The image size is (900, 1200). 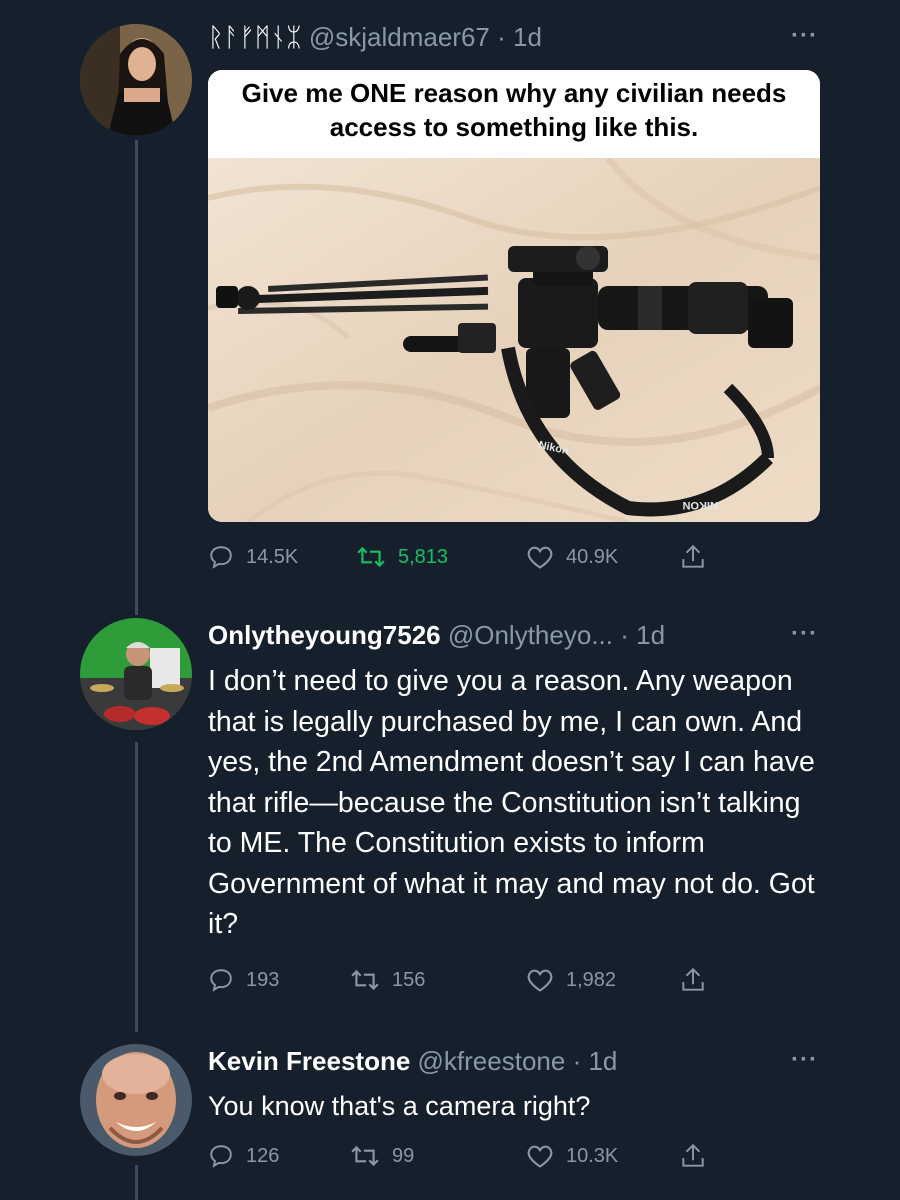 I want to click on tweet-actions: 14.5K 5,813 40.9K, so click(x=458, y=557).